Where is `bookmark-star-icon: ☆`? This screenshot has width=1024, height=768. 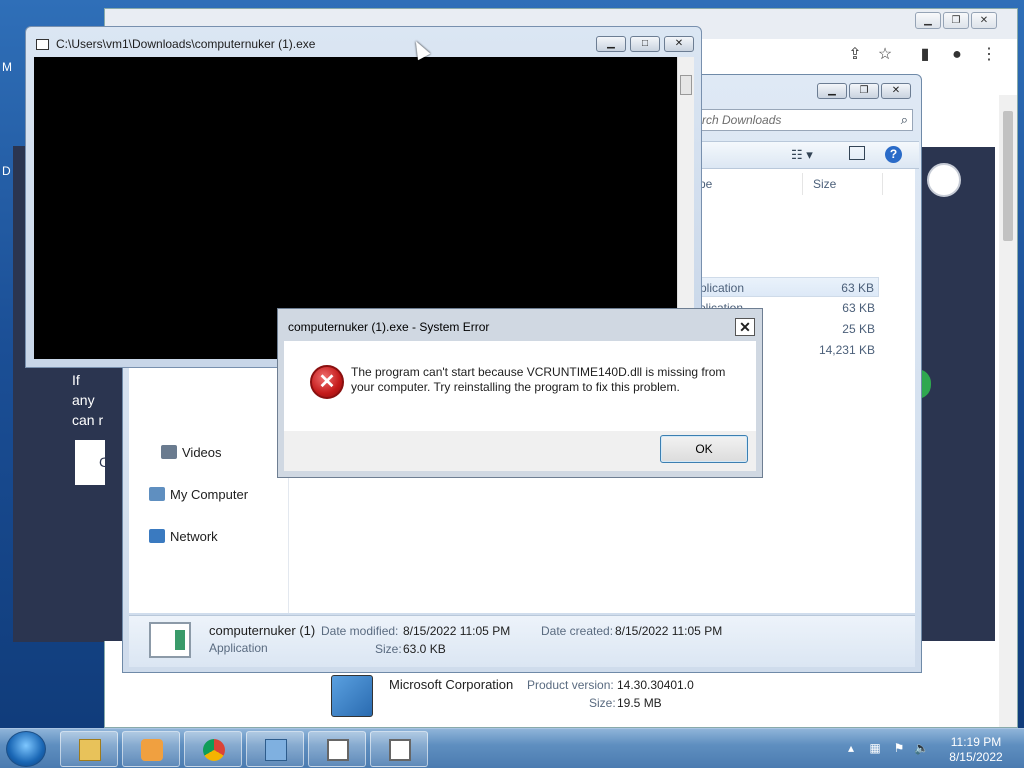
bookmark-star-icon: ☆ is located at coordinates (885, 55).